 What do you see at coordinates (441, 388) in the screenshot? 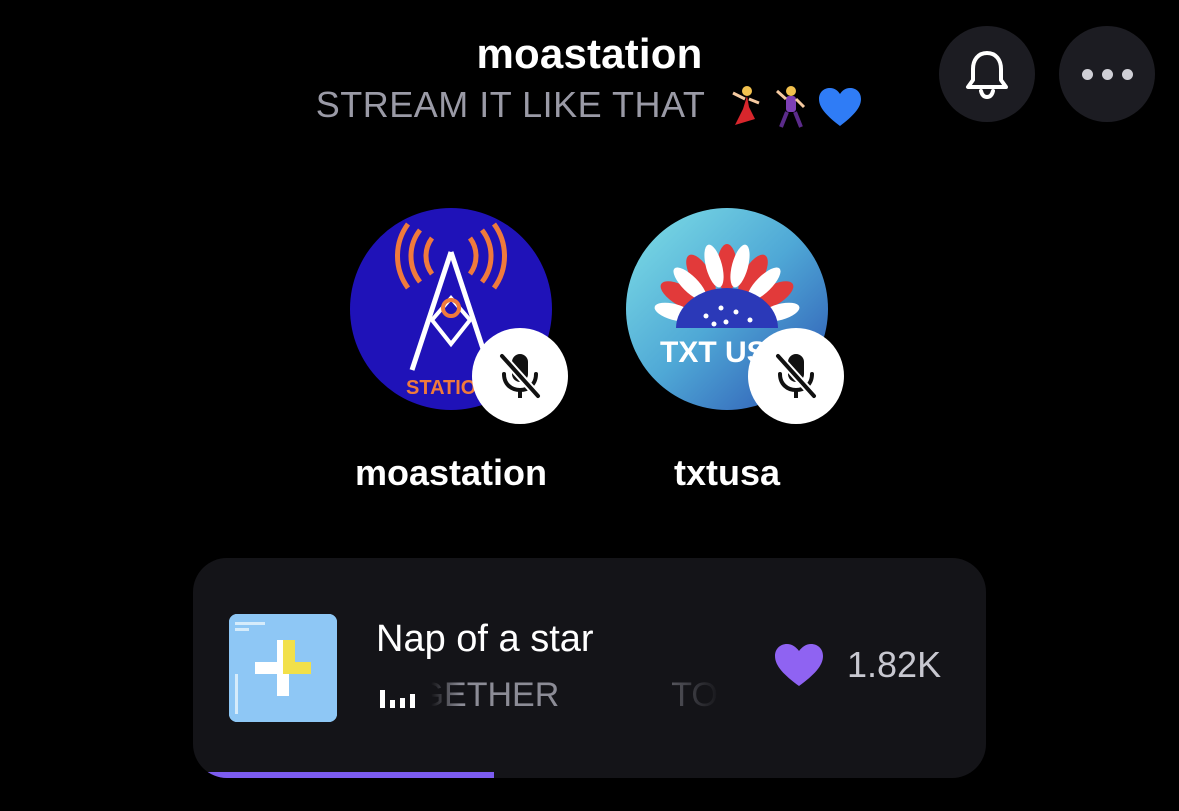
I see `avatar-station-text: STATIO` at bounding box center [441, 388].